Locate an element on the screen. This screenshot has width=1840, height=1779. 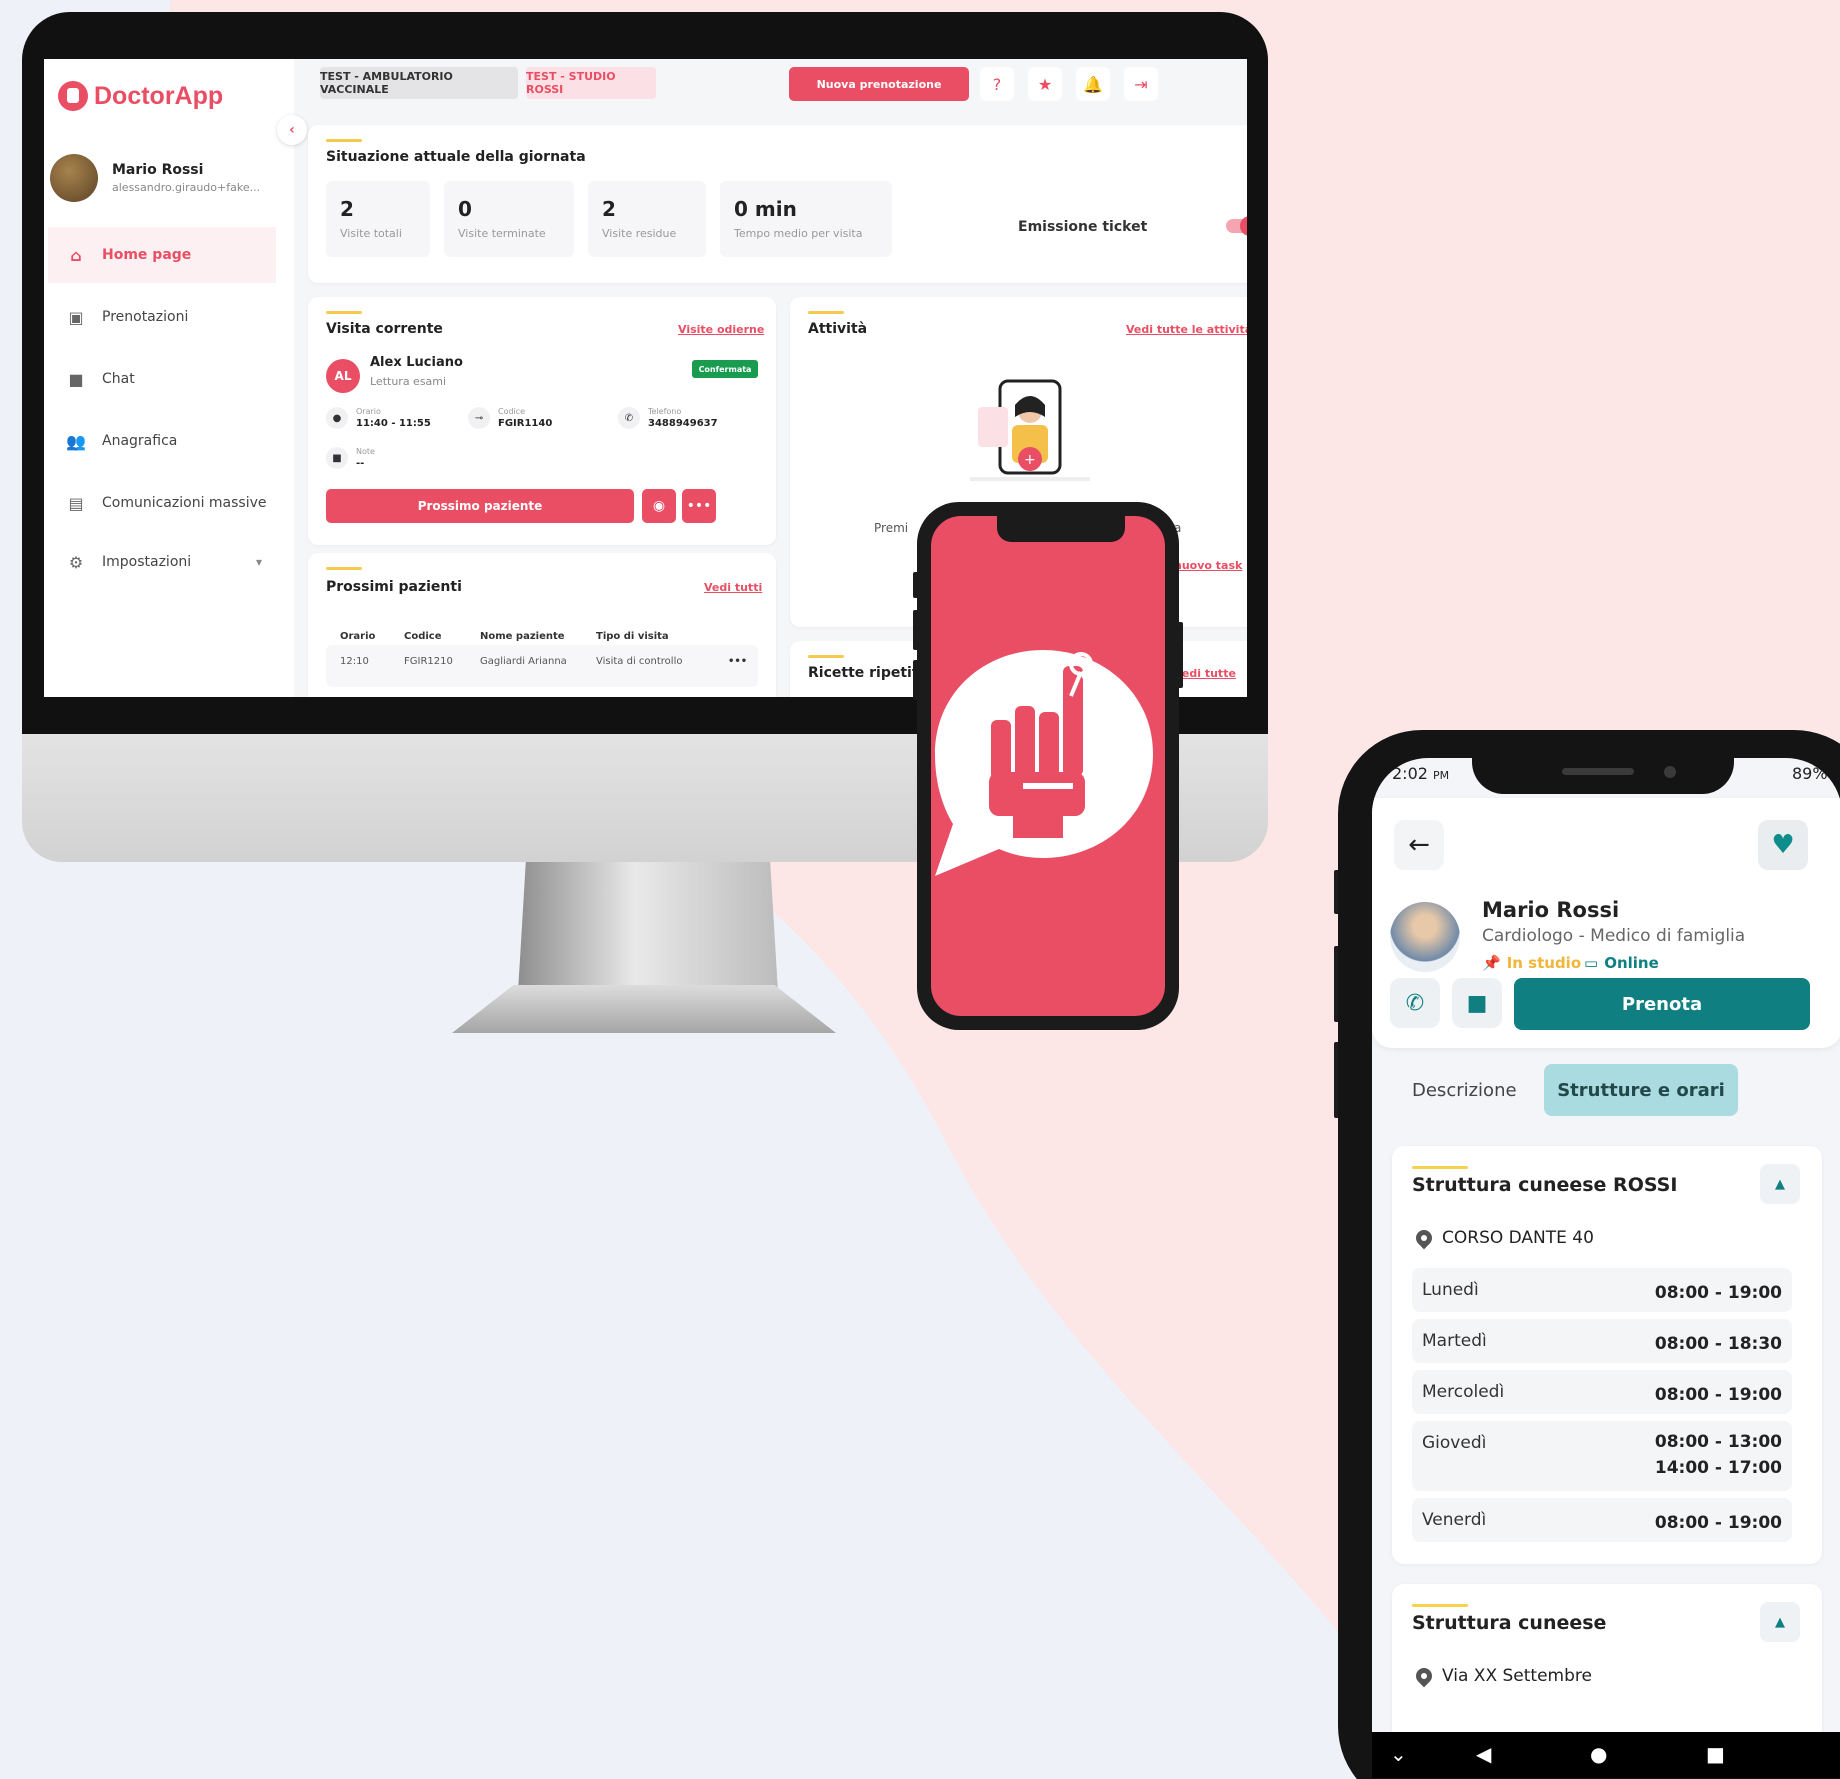
book-button: Prenota is located at coordinates (1662, 1004).